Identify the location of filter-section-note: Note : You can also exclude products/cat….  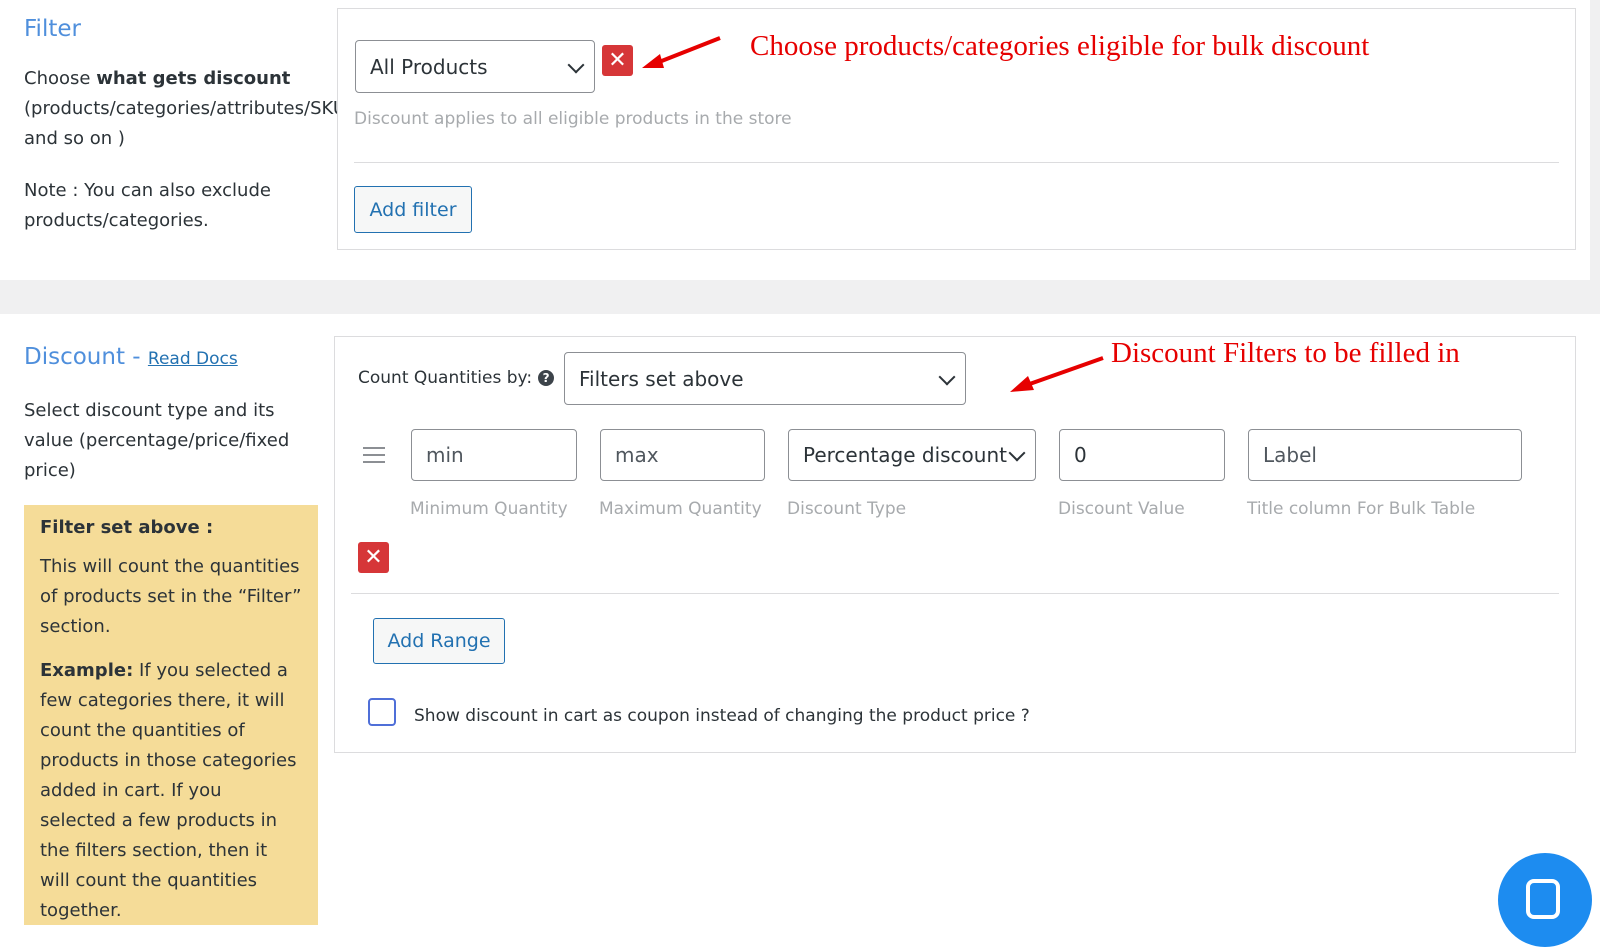
(147, 206).